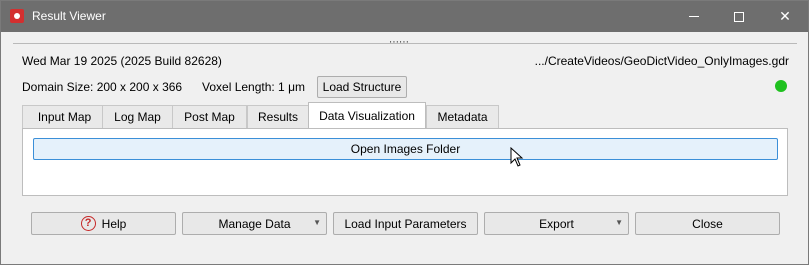  Describe the element at coordinates (399, 43) in the screenshot. I see `splitter-grip-icon: ⋯⋯` at that location.